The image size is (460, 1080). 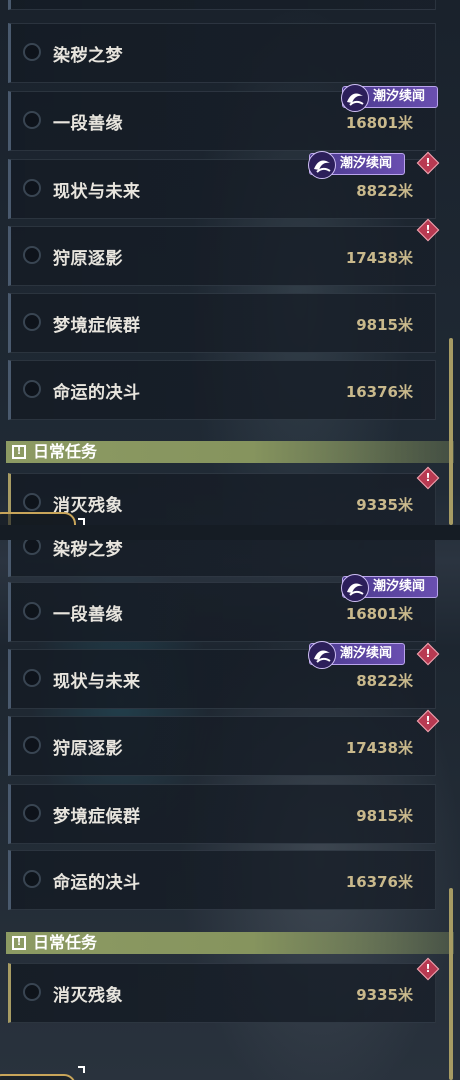 I want to click on quest-card-partial, so click(x=222, y=5).